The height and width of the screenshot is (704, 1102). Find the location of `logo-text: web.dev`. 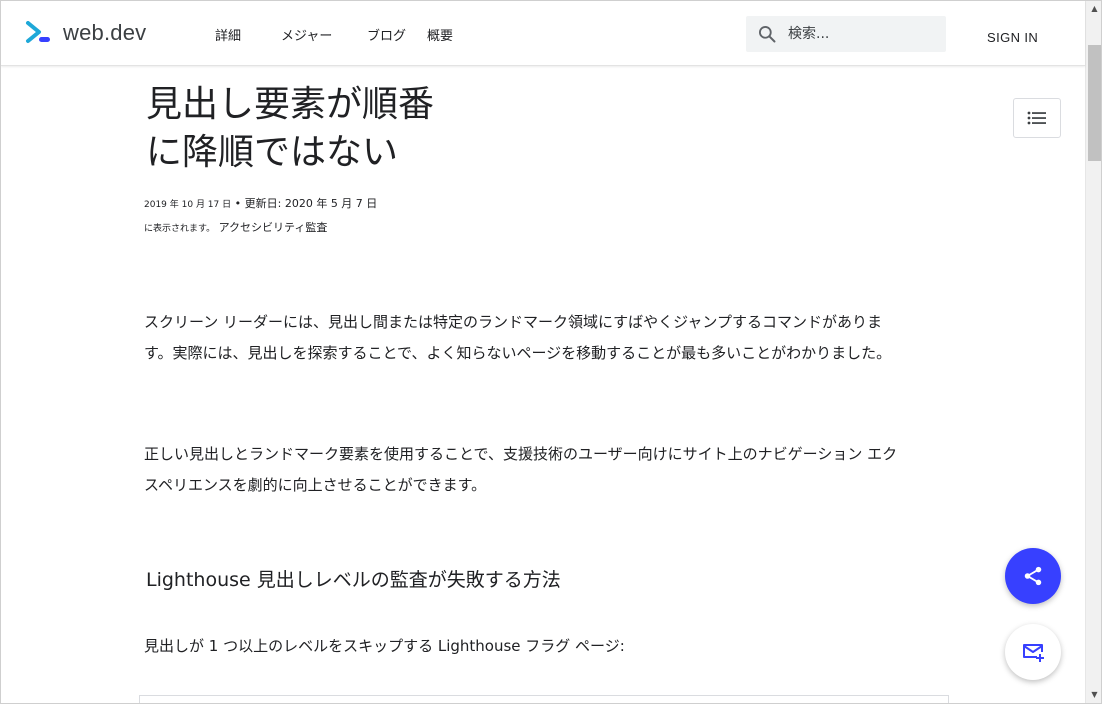

logo-text: web.dev is located at coordinates (105, 32).